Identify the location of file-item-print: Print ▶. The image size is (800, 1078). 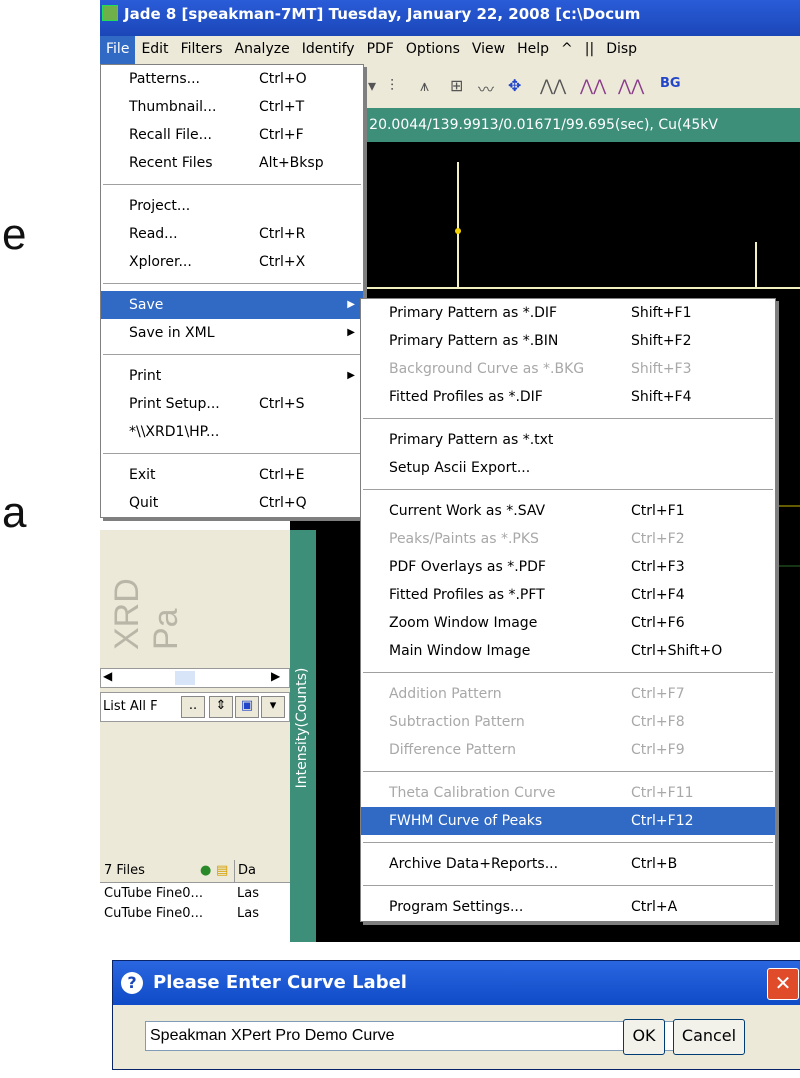
(232, 376).